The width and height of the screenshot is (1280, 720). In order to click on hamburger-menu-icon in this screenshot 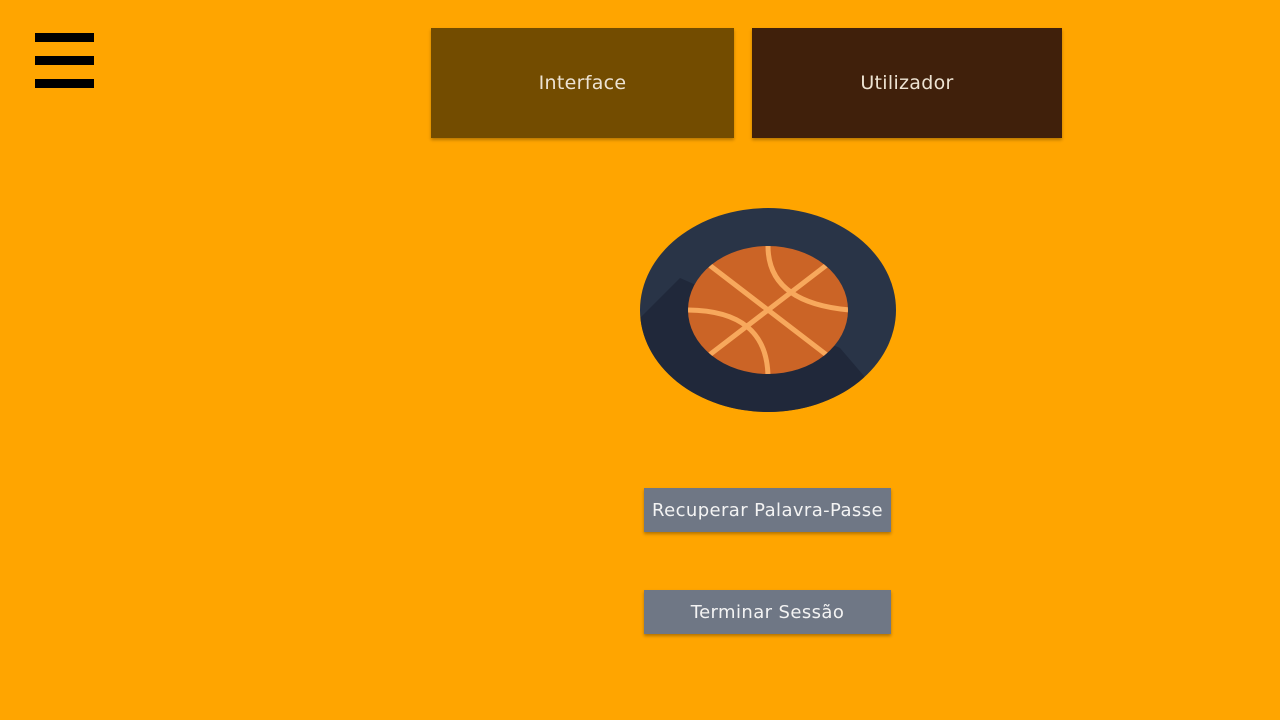, I will do `click(64, 60)`.